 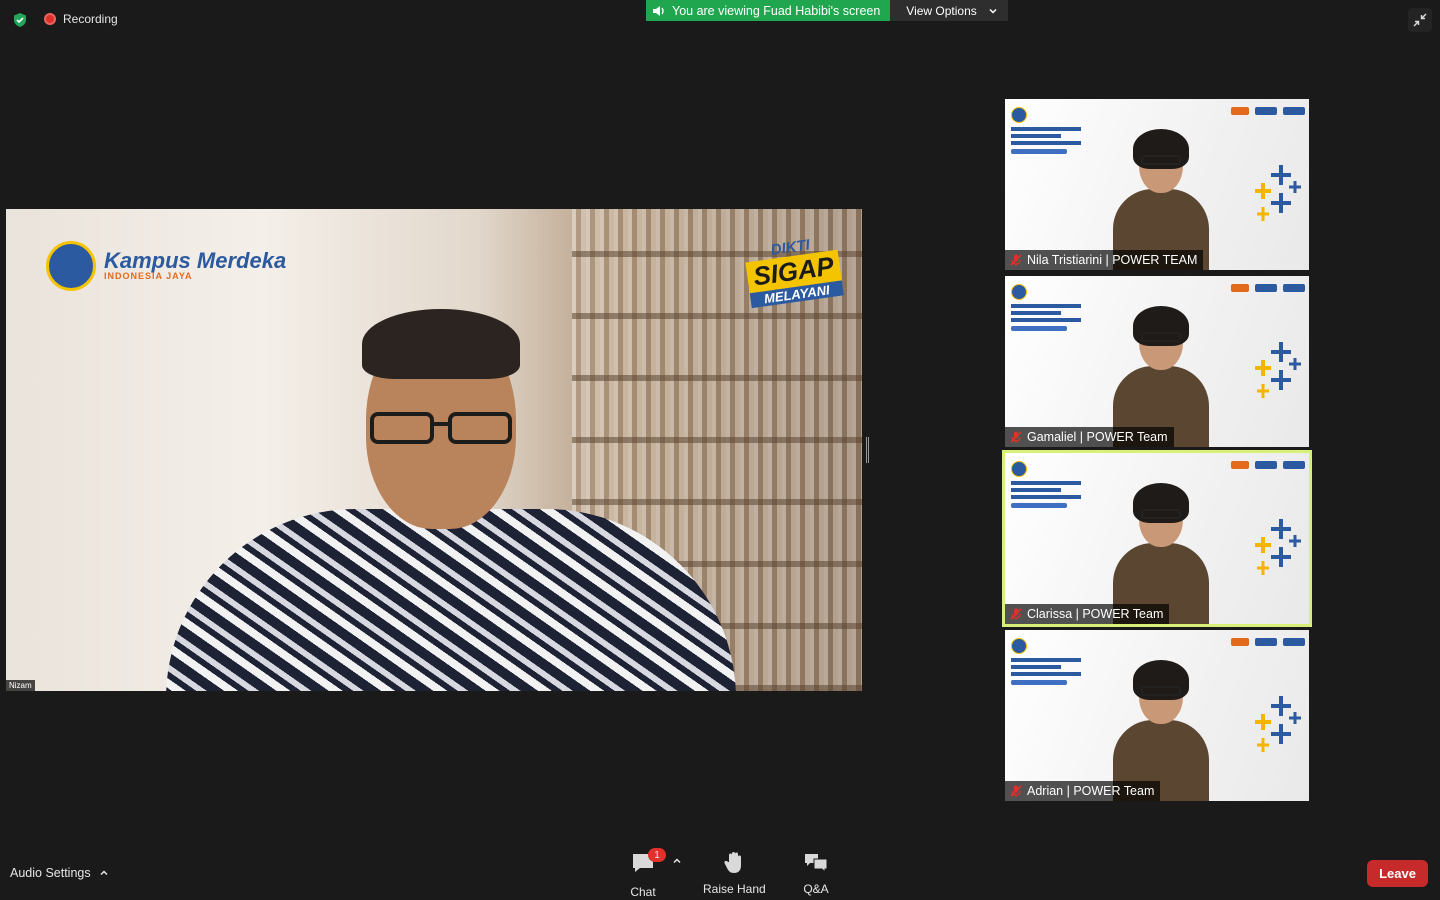 What do you see at coordinates (90, 19) in the screenshot?
I see `recording-label: Recording` at bounding box center [90, 19].